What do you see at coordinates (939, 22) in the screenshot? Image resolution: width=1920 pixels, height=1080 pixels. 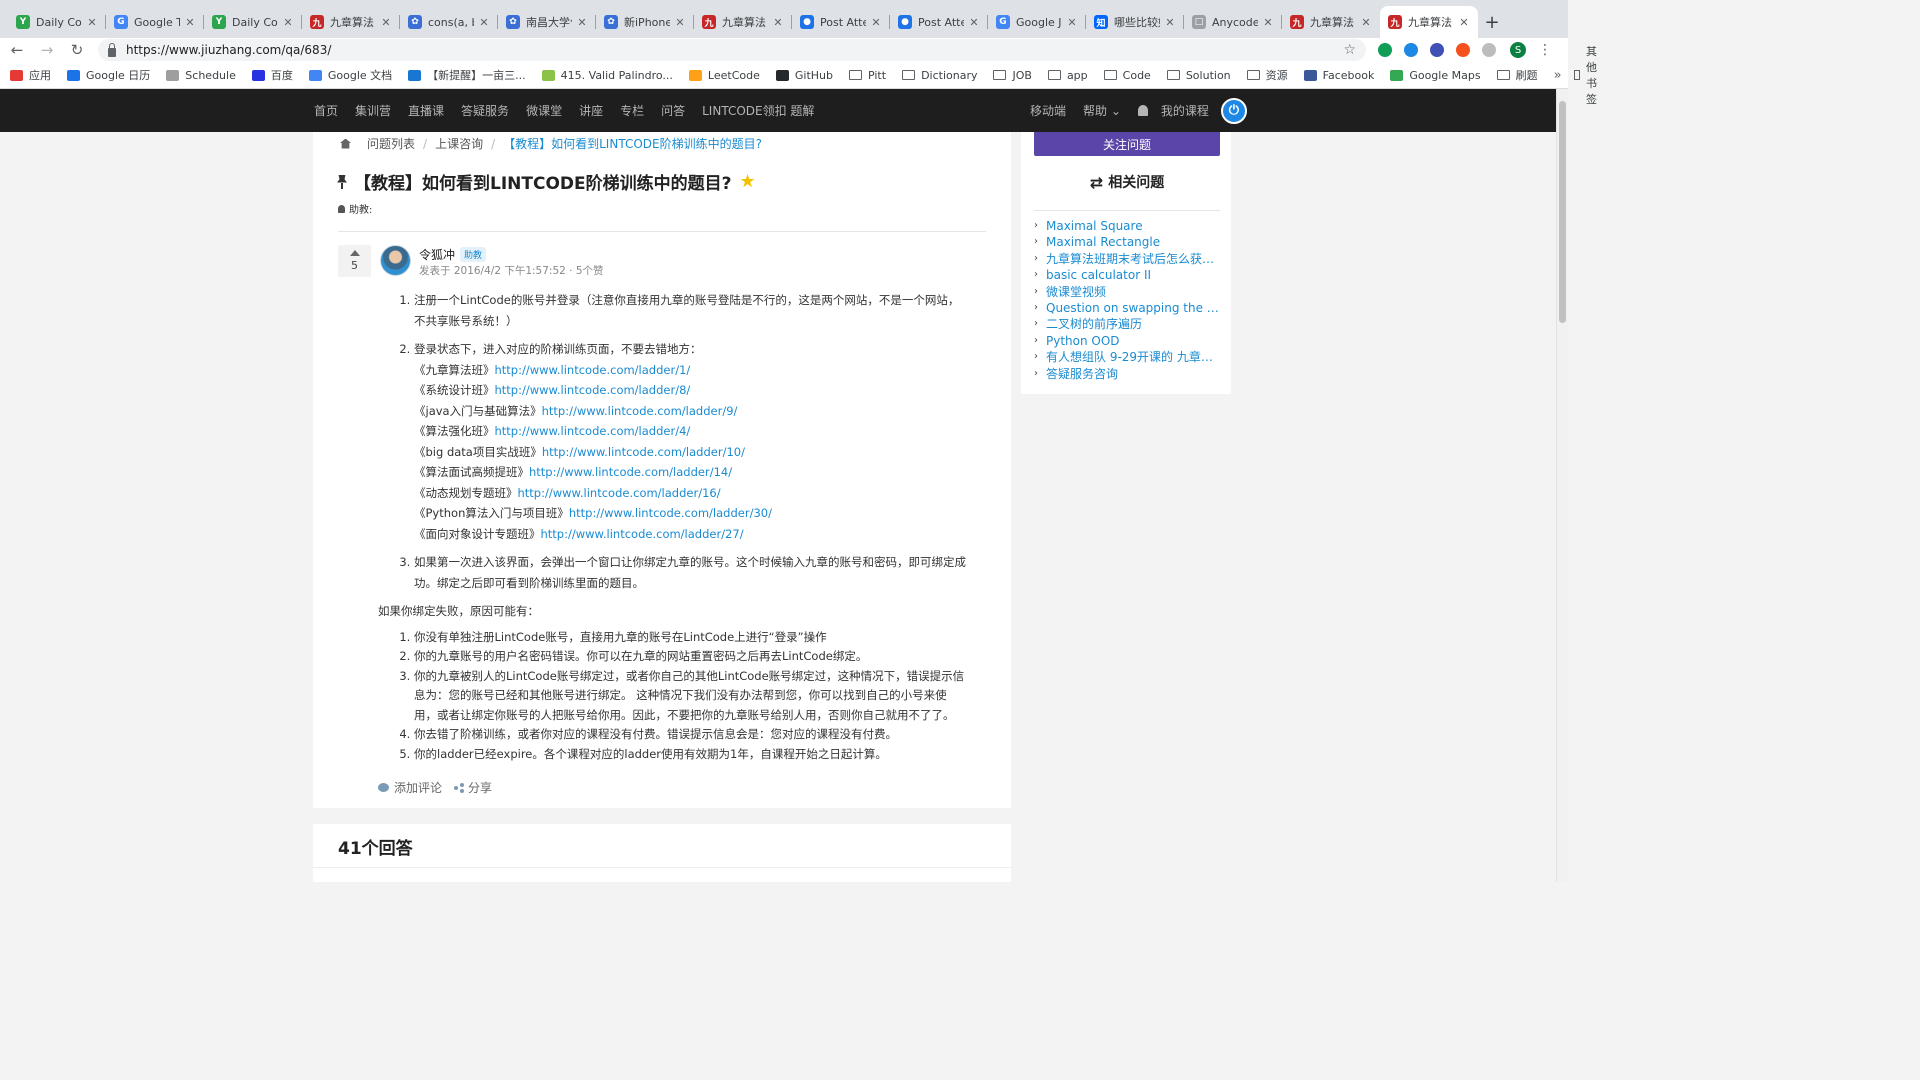 I see `browser-tab: ● Post Atten ✕` at bounding box center [939, 22].